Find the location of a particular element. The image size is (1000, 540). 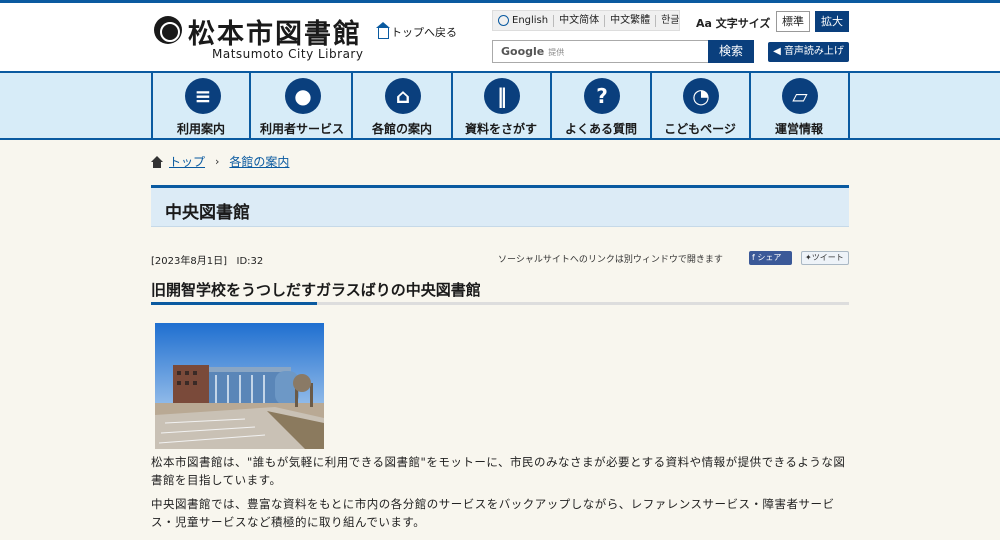

lang-korean: 한글 is located at coordinates (669, 20).